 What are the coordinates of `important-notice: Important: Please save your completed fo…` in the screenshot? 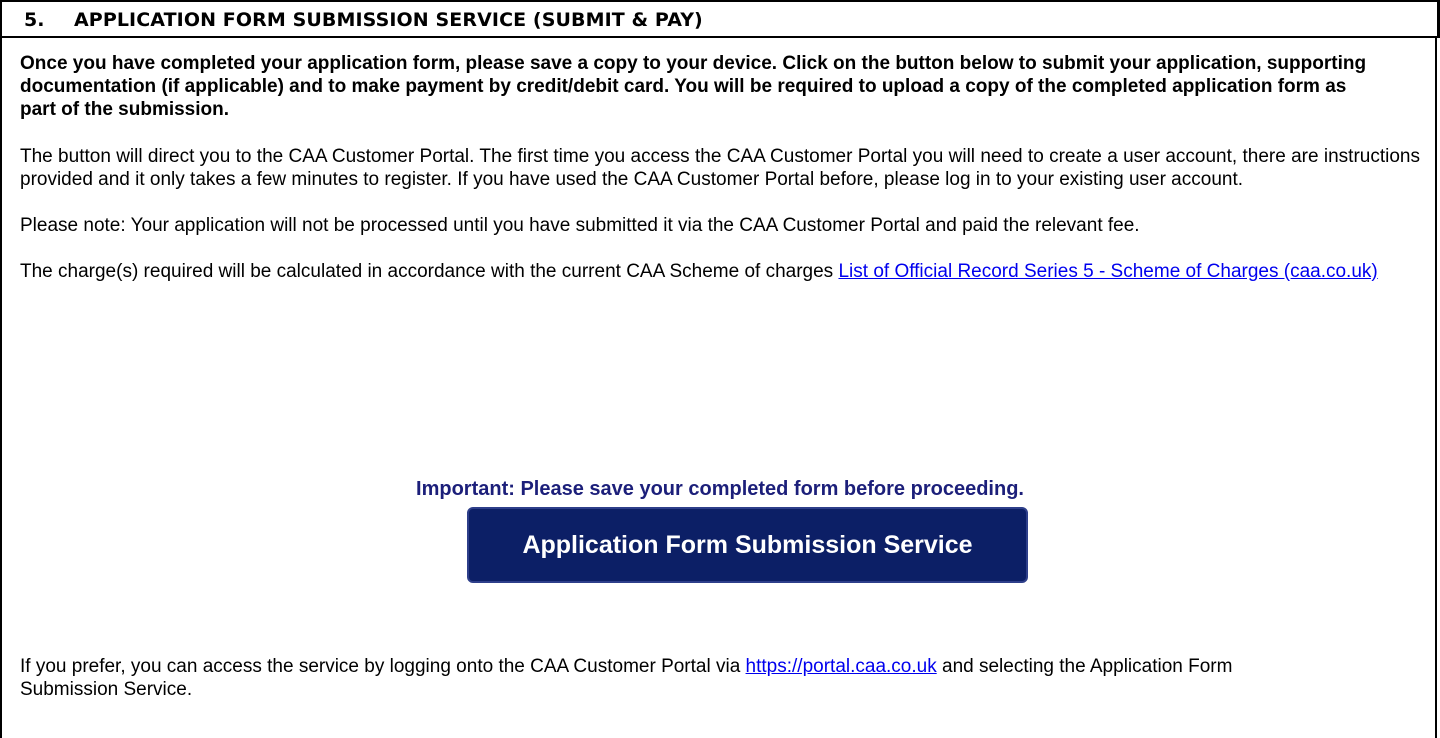 It's located at (720, 489).